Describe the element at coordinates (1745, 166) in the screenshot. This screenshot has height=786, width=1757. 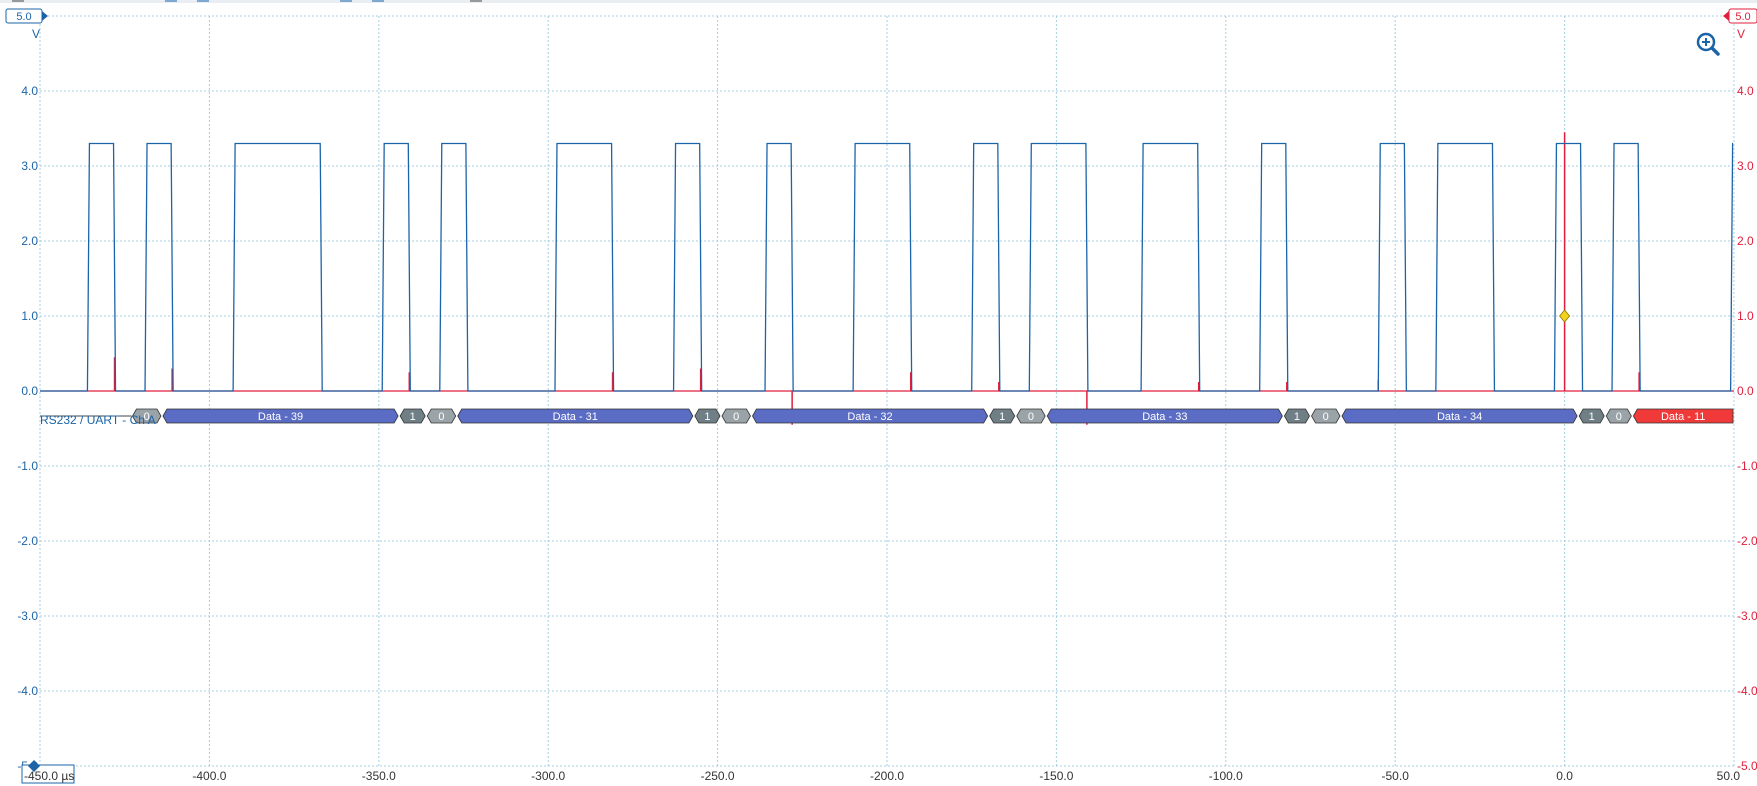
I see `y-right-tick-label: 3.0` at that location.